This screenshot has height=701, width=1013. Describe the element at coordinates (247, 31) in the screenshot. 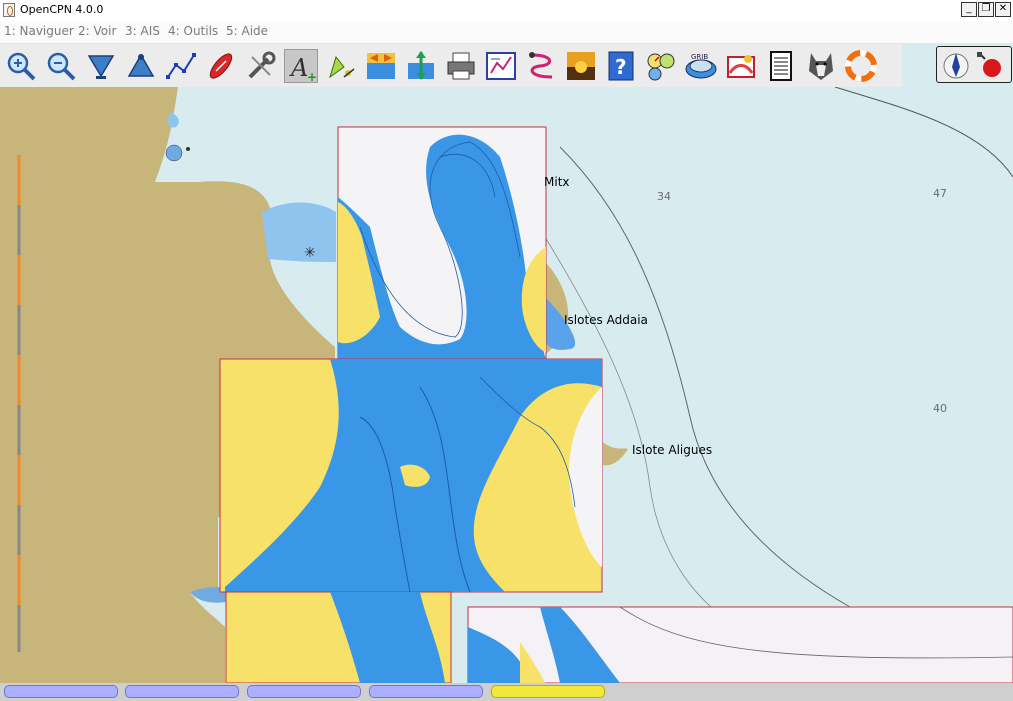

I see `menu-aide: 5: Aide` at that location.